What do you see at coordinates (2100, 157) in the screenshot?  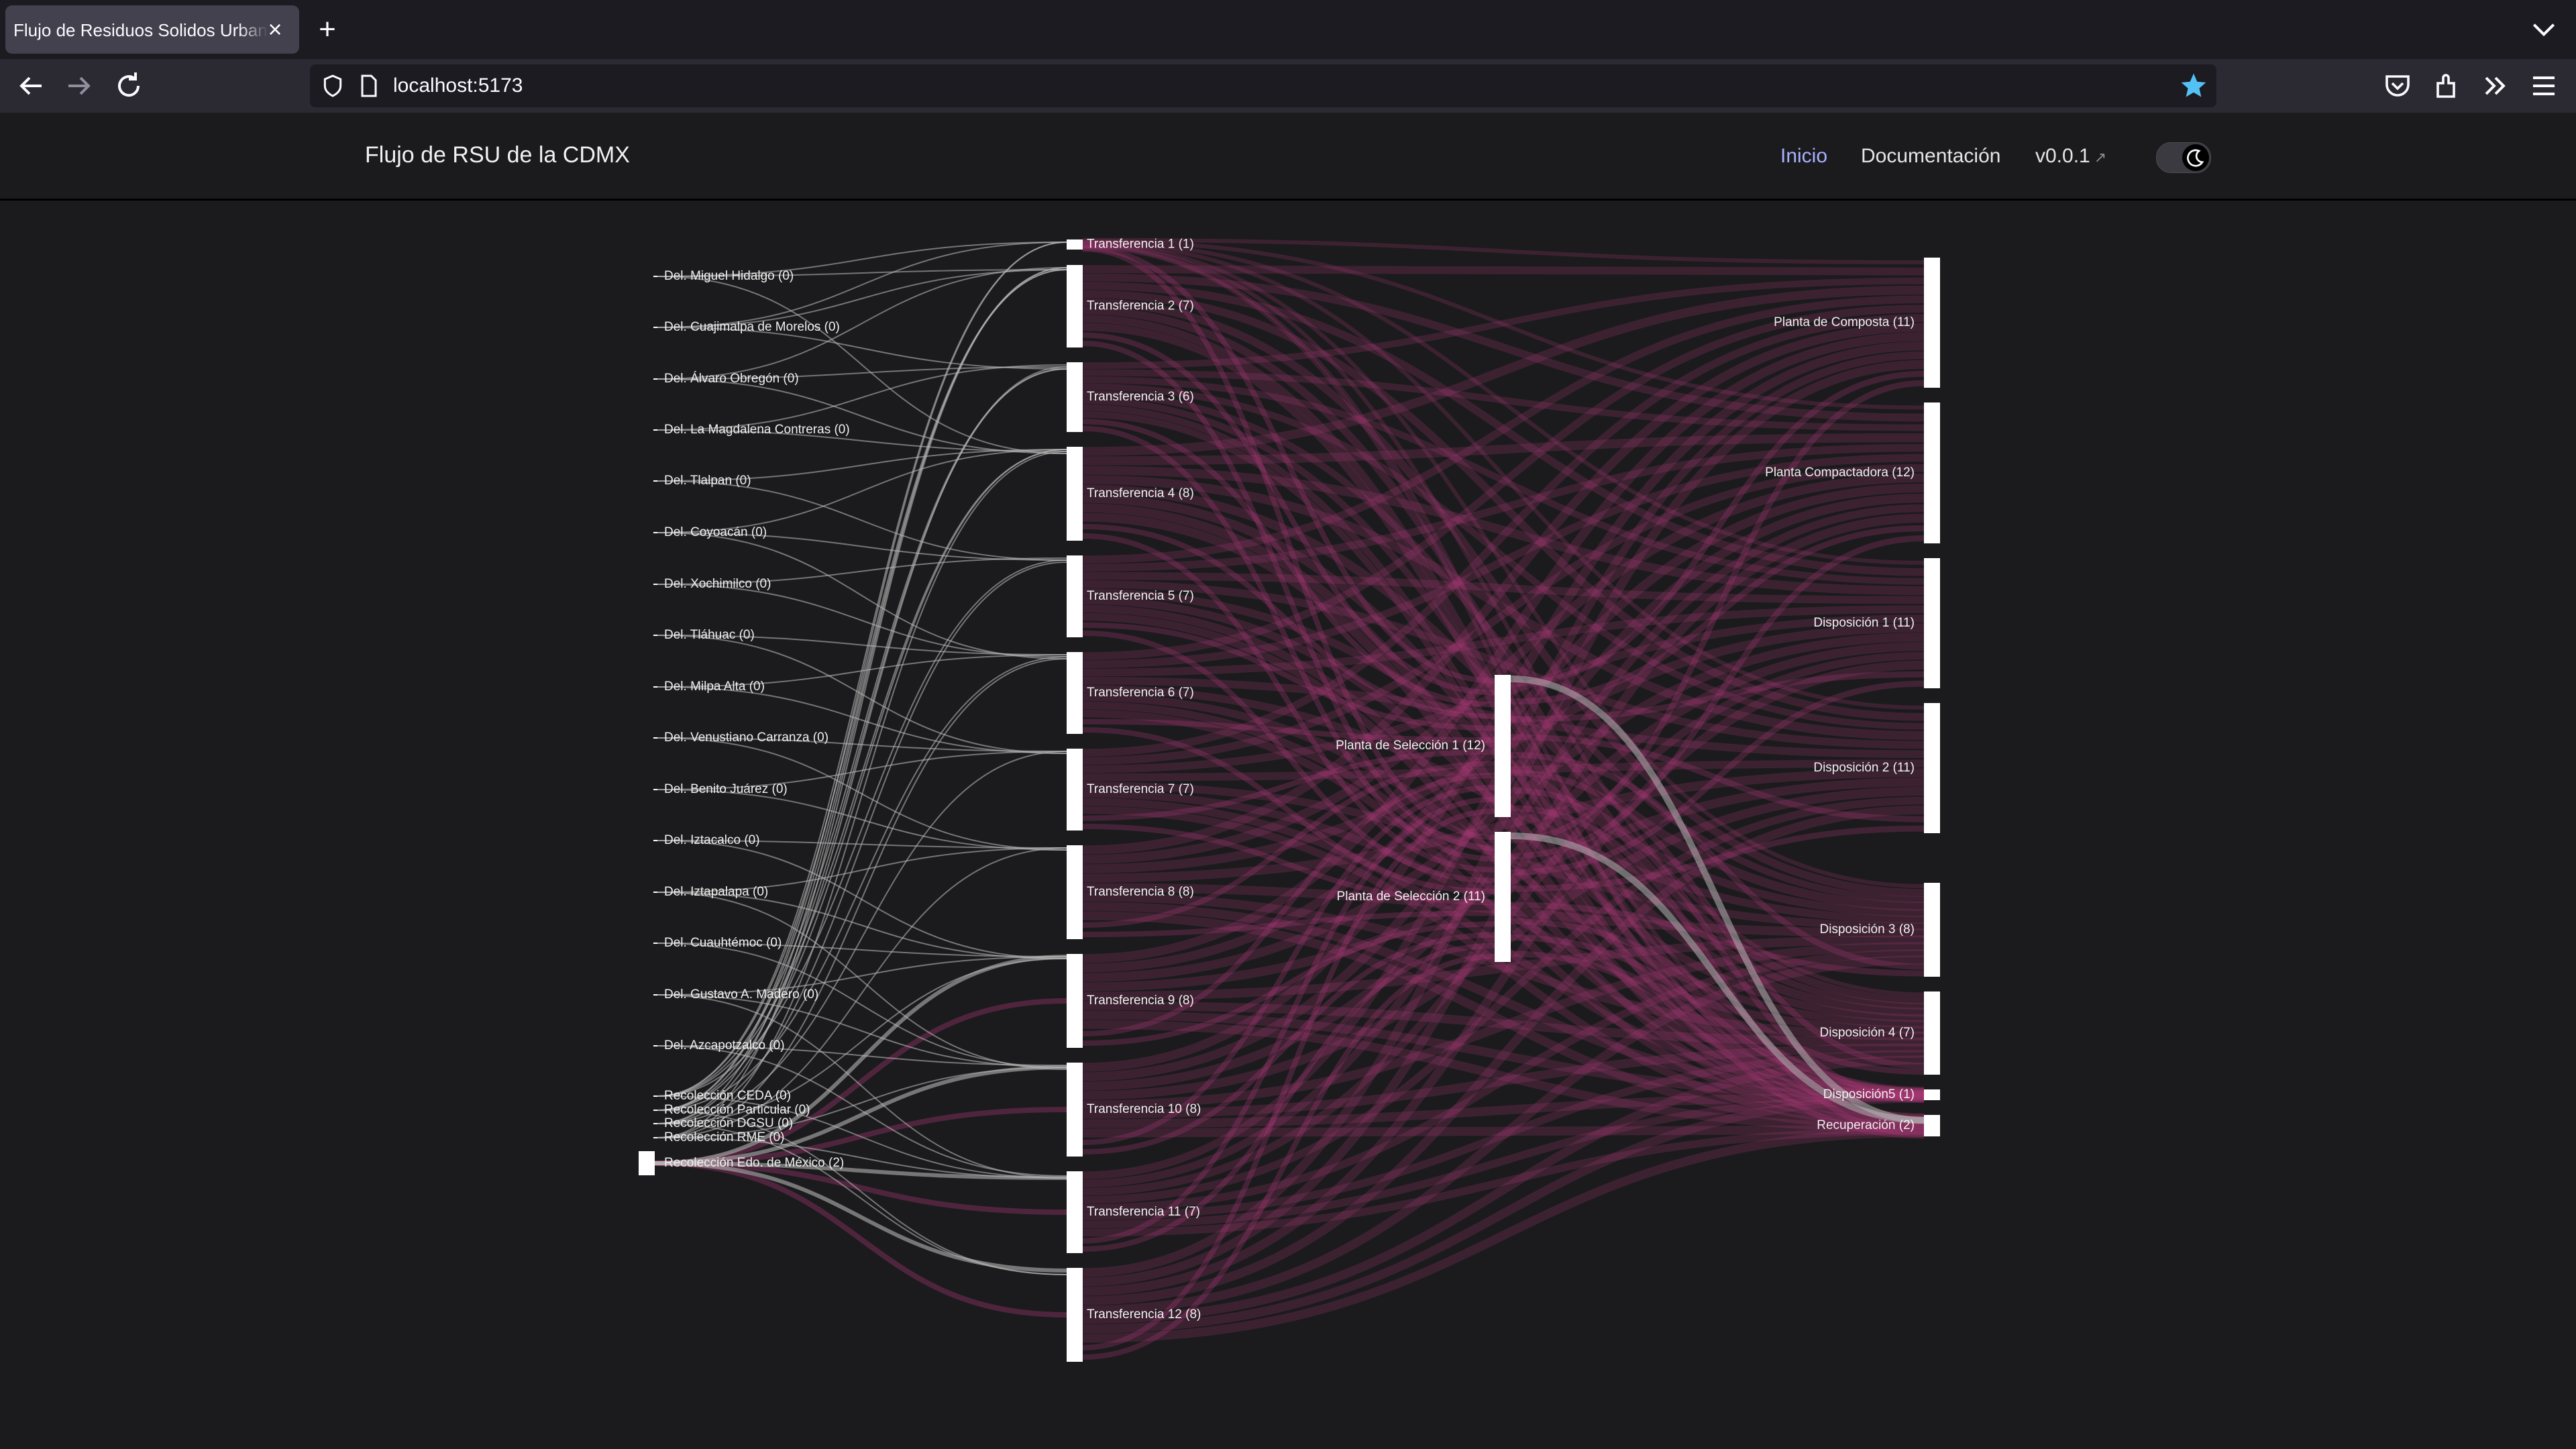 I see `external-link-icon: ↗` at bounding box center [2100, 157].